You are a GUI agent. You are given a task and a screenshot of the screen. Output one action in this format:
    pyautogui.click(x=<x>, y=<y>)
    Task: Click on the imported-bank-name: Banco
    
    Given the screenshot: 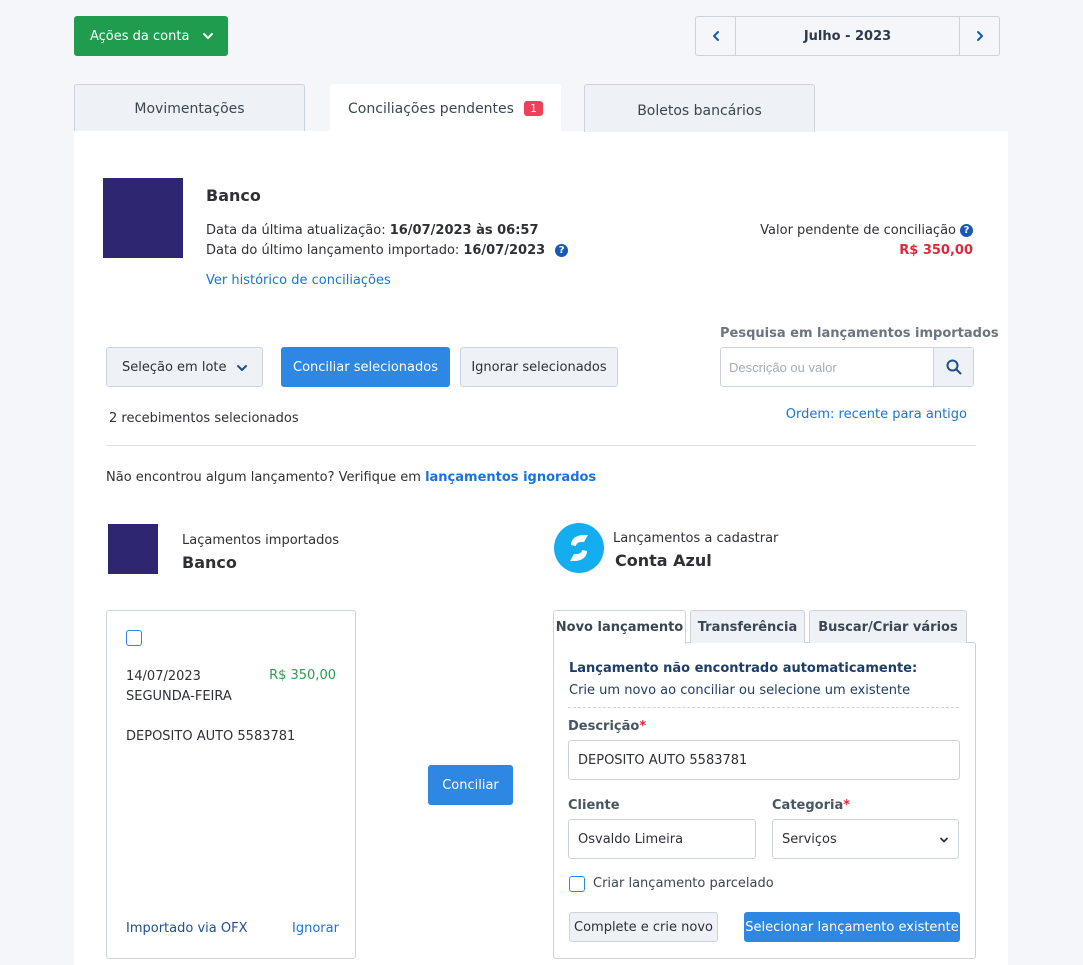 What is the action you would take?
    pyautogui.click(x=209, y=562)
    